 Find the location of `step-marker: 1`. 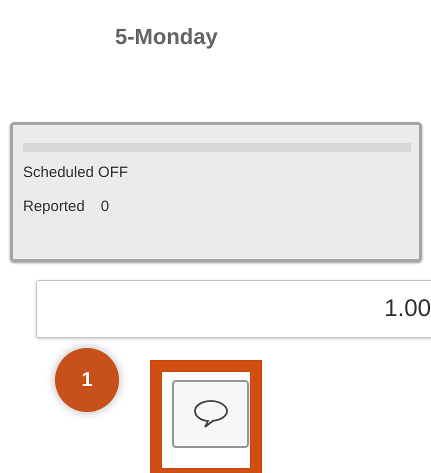

step-marker: 1 is located at coordinates (87, 380).